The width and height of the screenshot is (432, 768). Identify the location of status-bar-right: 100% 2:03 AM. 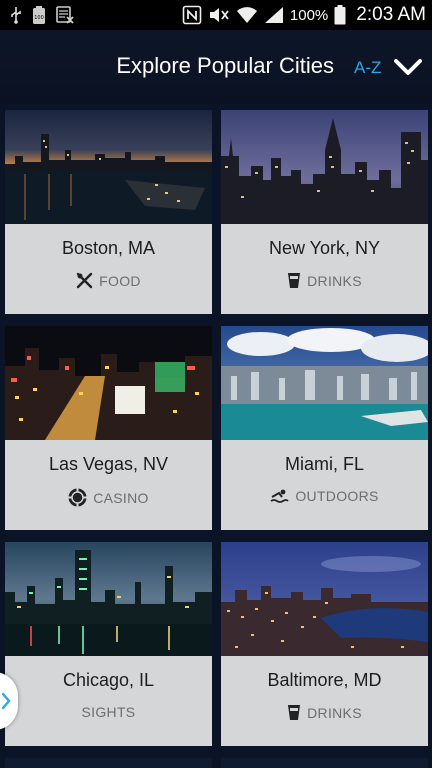
(304, 15).